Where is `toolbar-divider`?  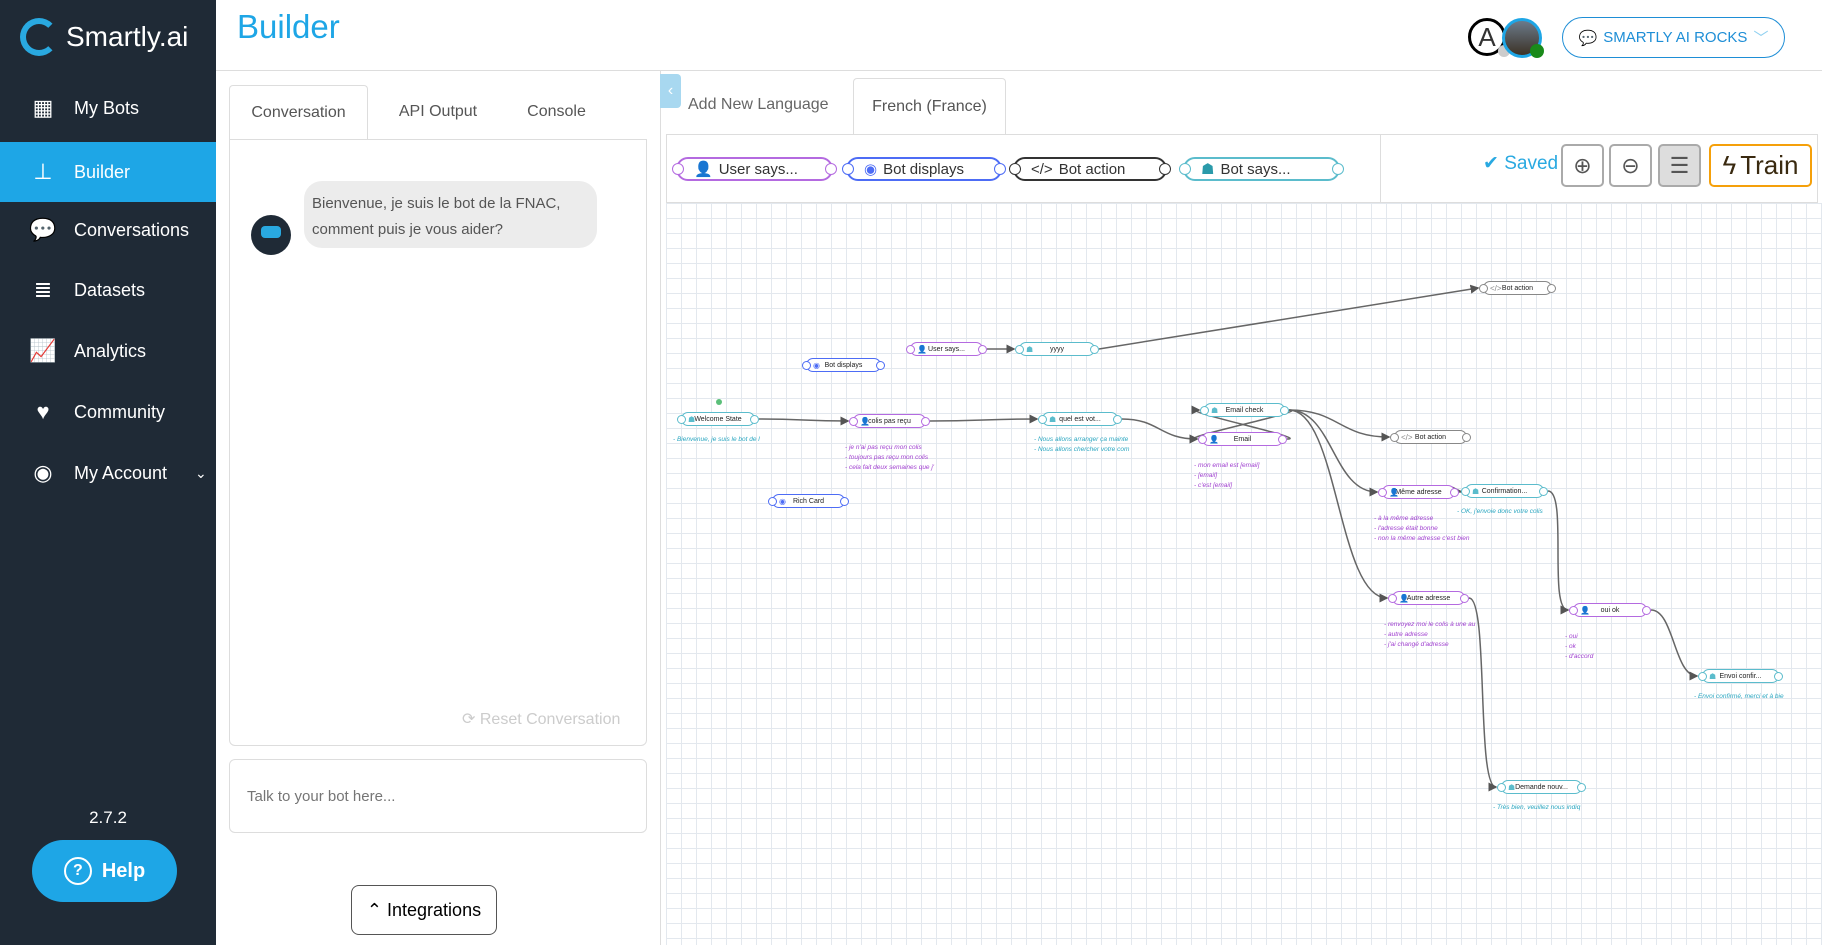 toolbar-divider is located at coordinates (1380, 168).